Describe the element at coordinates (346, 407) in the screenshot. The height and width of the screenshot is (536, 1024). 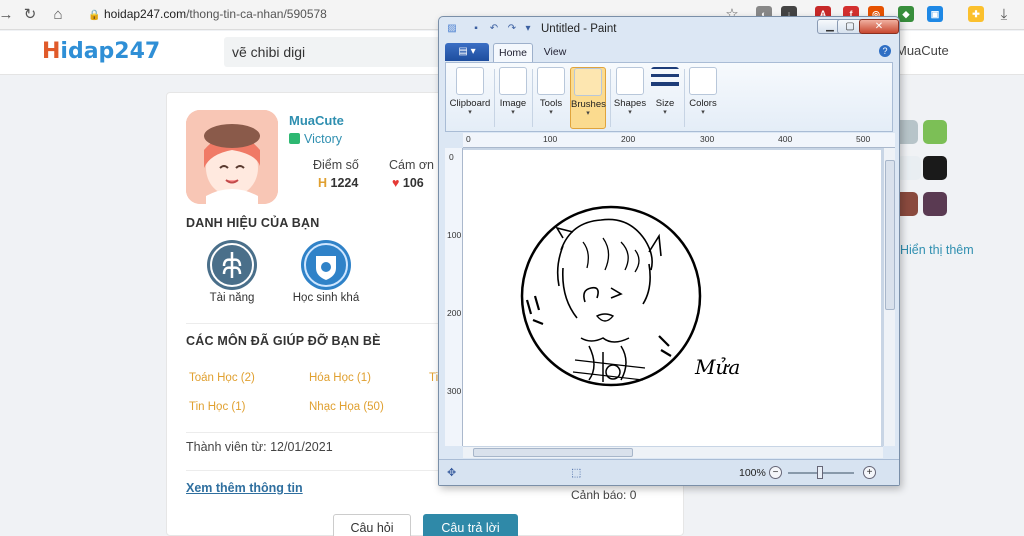
I see `subject-item: Nhạc Họa (50)` at that location.